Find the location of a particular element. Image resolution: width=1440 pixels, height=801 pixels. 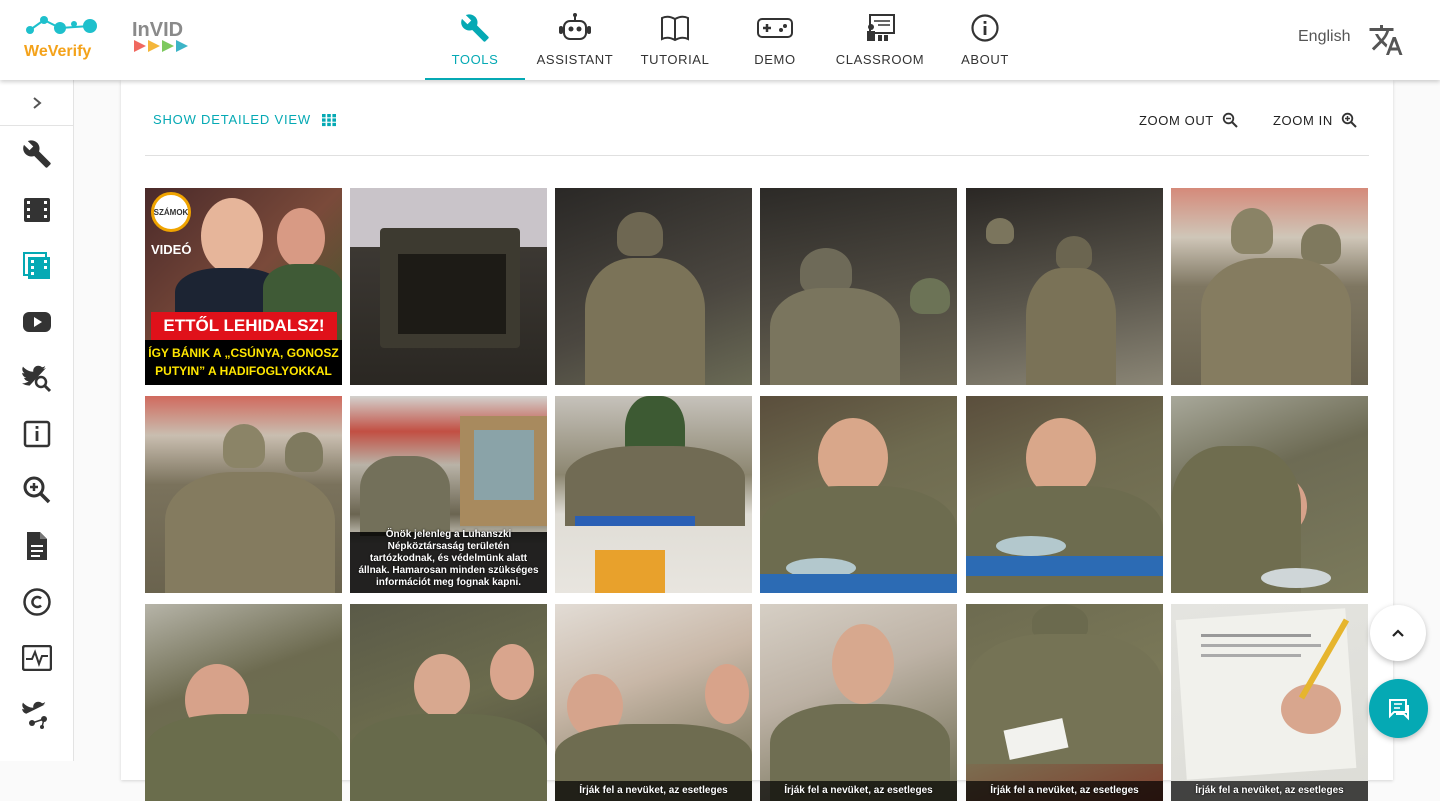

sidebar-item-magnifier is located at coordinates (36, 490).